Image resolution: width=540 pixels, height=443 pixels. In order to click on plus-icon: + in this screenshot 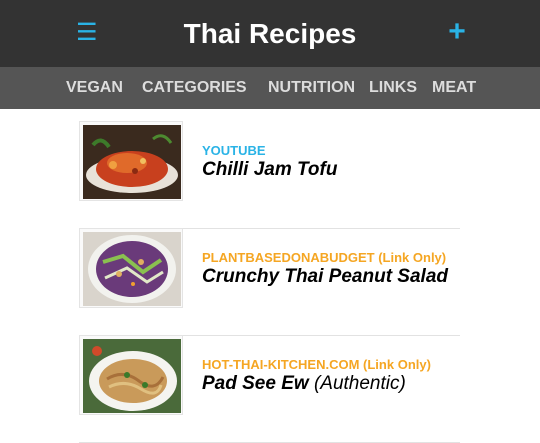, I will do `click(457, 32)`.